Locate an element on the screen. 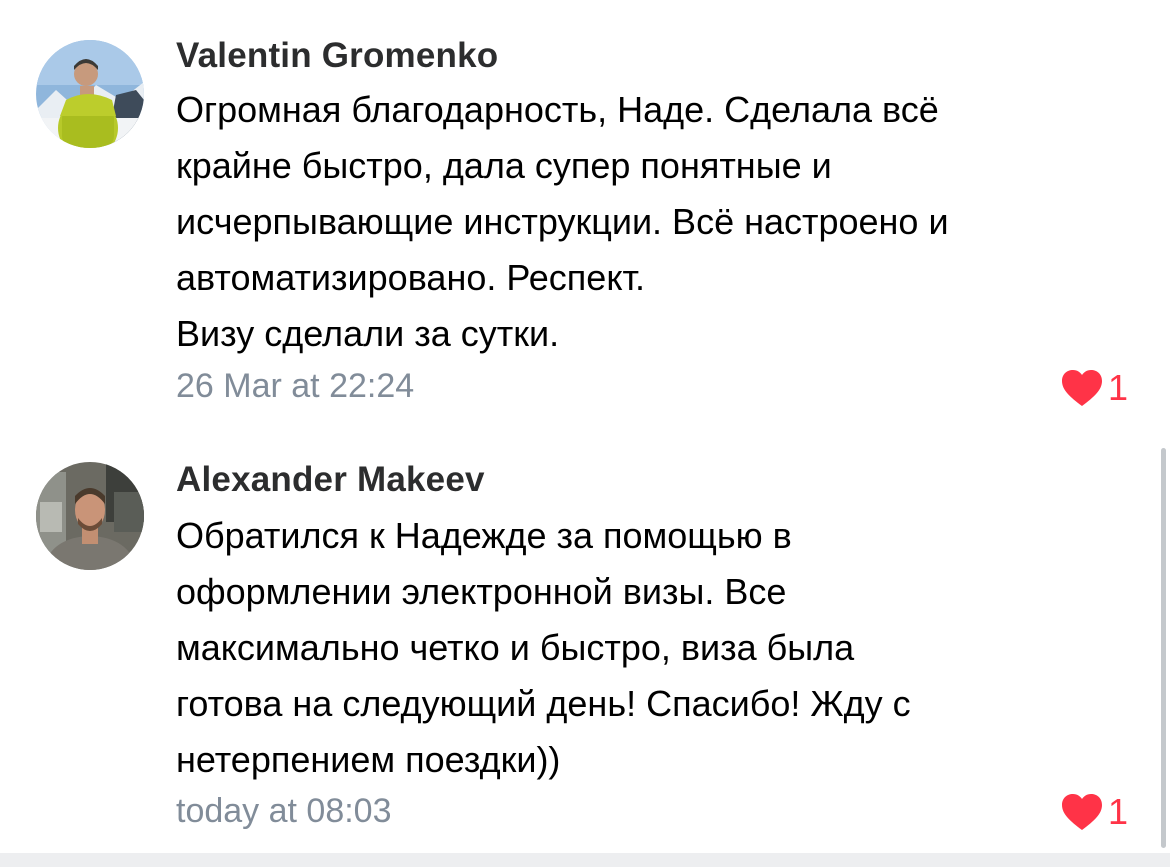  comment-text-line: нетерпением поездки)) is located at coordinates (368, 759).